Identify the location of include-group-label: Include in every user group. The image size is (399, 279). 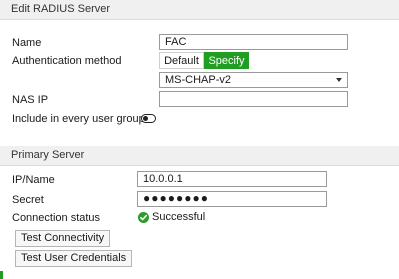
(78, 119).